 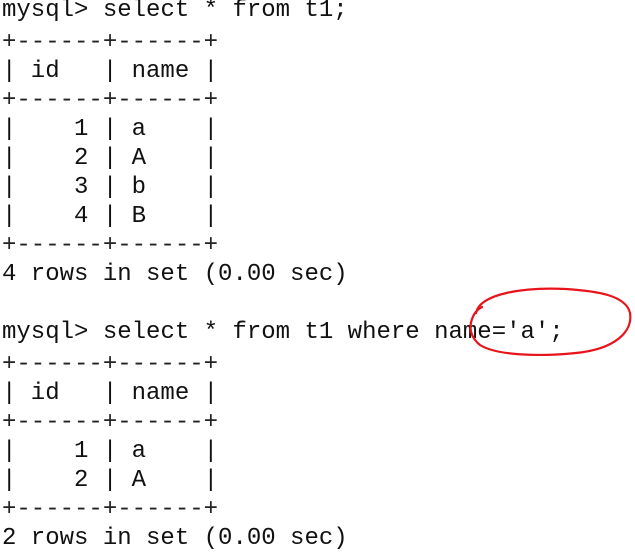 I want to click on sql-command: select * from t1 where name='a';, so click(x=333, y=332).